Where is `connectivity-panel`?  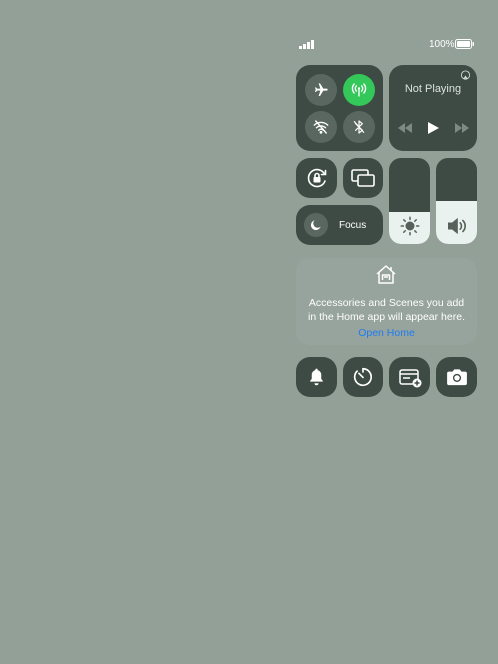
connectivity-panel is located at coordinates (339, 108).